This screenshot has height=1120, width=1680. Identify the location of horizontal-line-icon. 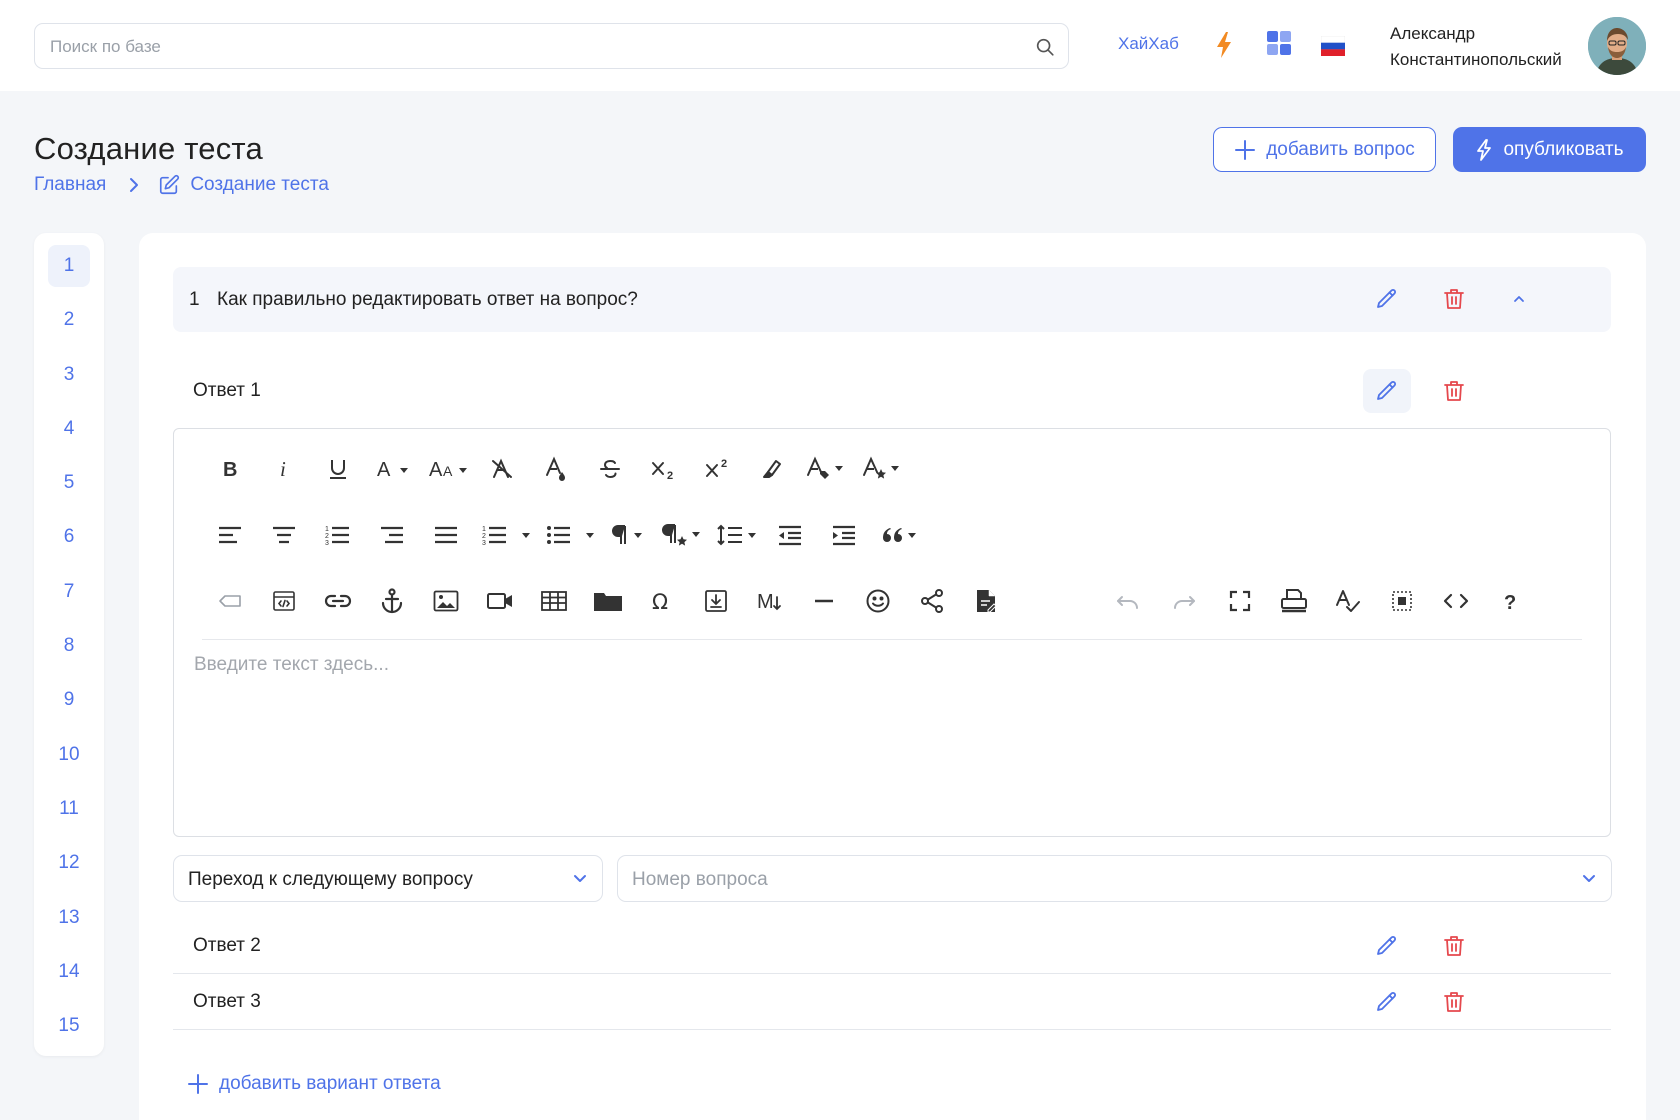
(824, 601).